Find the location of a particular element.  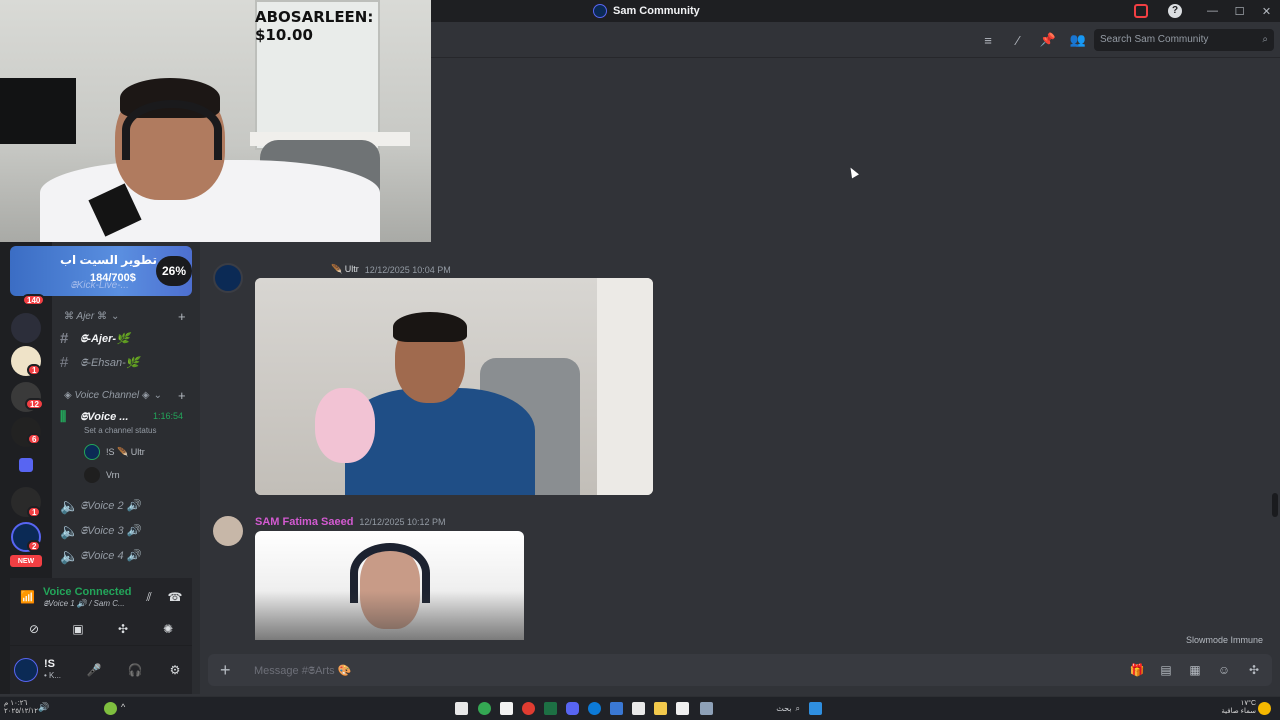

voice-channel-2: 🔈 𝕾Voice 2 🔊 is located at coordinates (100, 506).